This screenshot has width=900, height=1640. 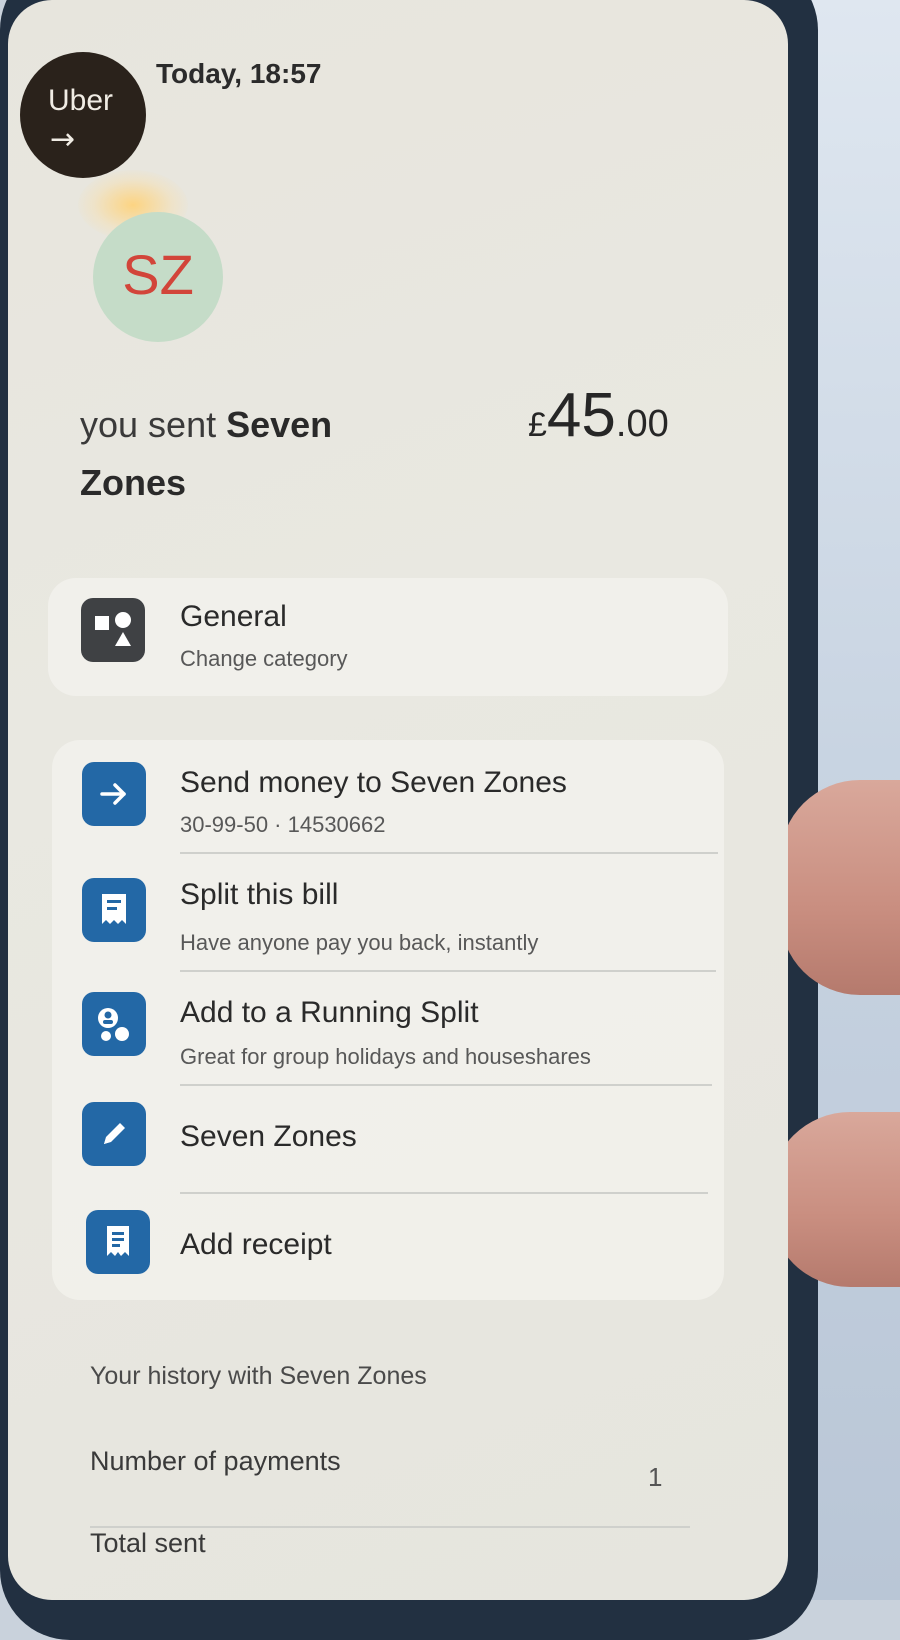 What do you see at coordinates (264, 658) in the screenshot?
I see `category-subtitle: Change category` at bounding box center [264, 658].